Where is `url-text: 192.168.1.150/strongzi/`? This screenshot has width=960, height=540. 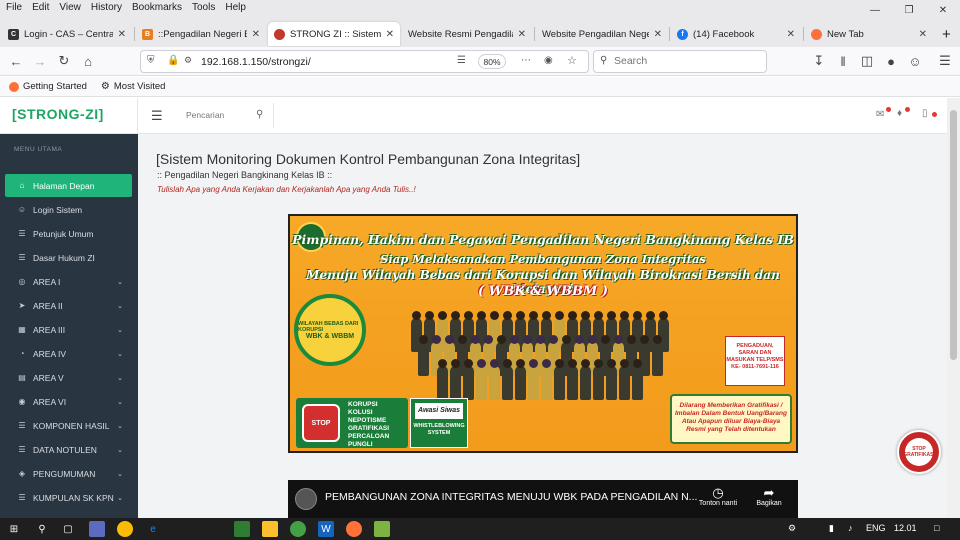
url-text: 192.168.1.150/strongzi/ is located at coordinates (256, 62).